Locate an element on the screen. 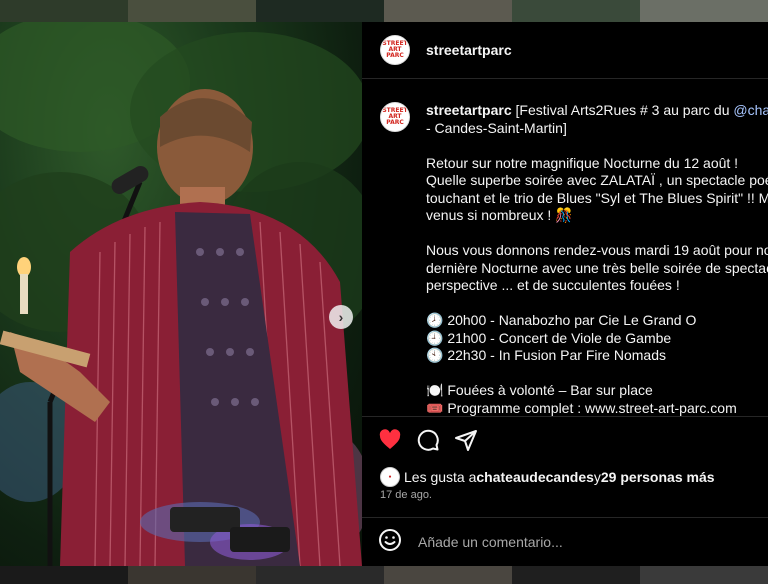  caption-line: venus si nombreux ! 🎊 is located at coordinates (499, 215).